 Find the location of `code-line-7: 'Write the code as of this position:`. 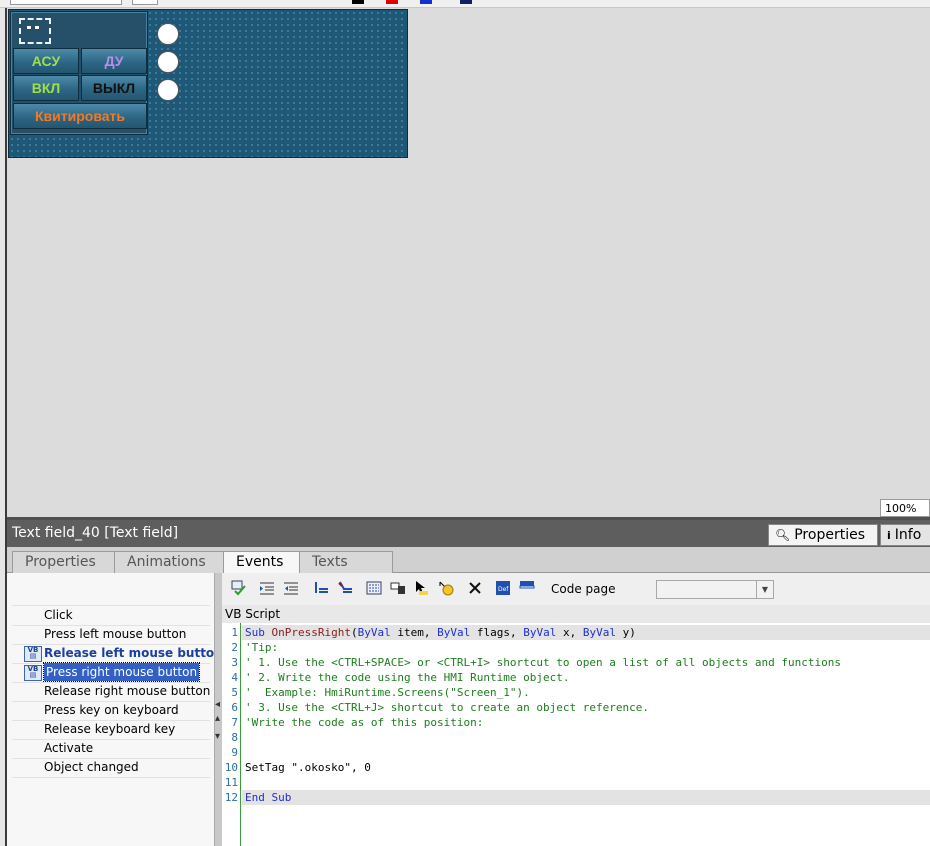

code-line-7: 'Write the code as of this position: is located at coordinates (364, 722).